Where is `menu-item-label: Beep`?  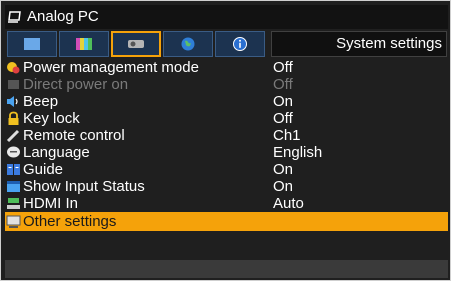
menu-item-label: Beep is located at coordinates (41, 101).